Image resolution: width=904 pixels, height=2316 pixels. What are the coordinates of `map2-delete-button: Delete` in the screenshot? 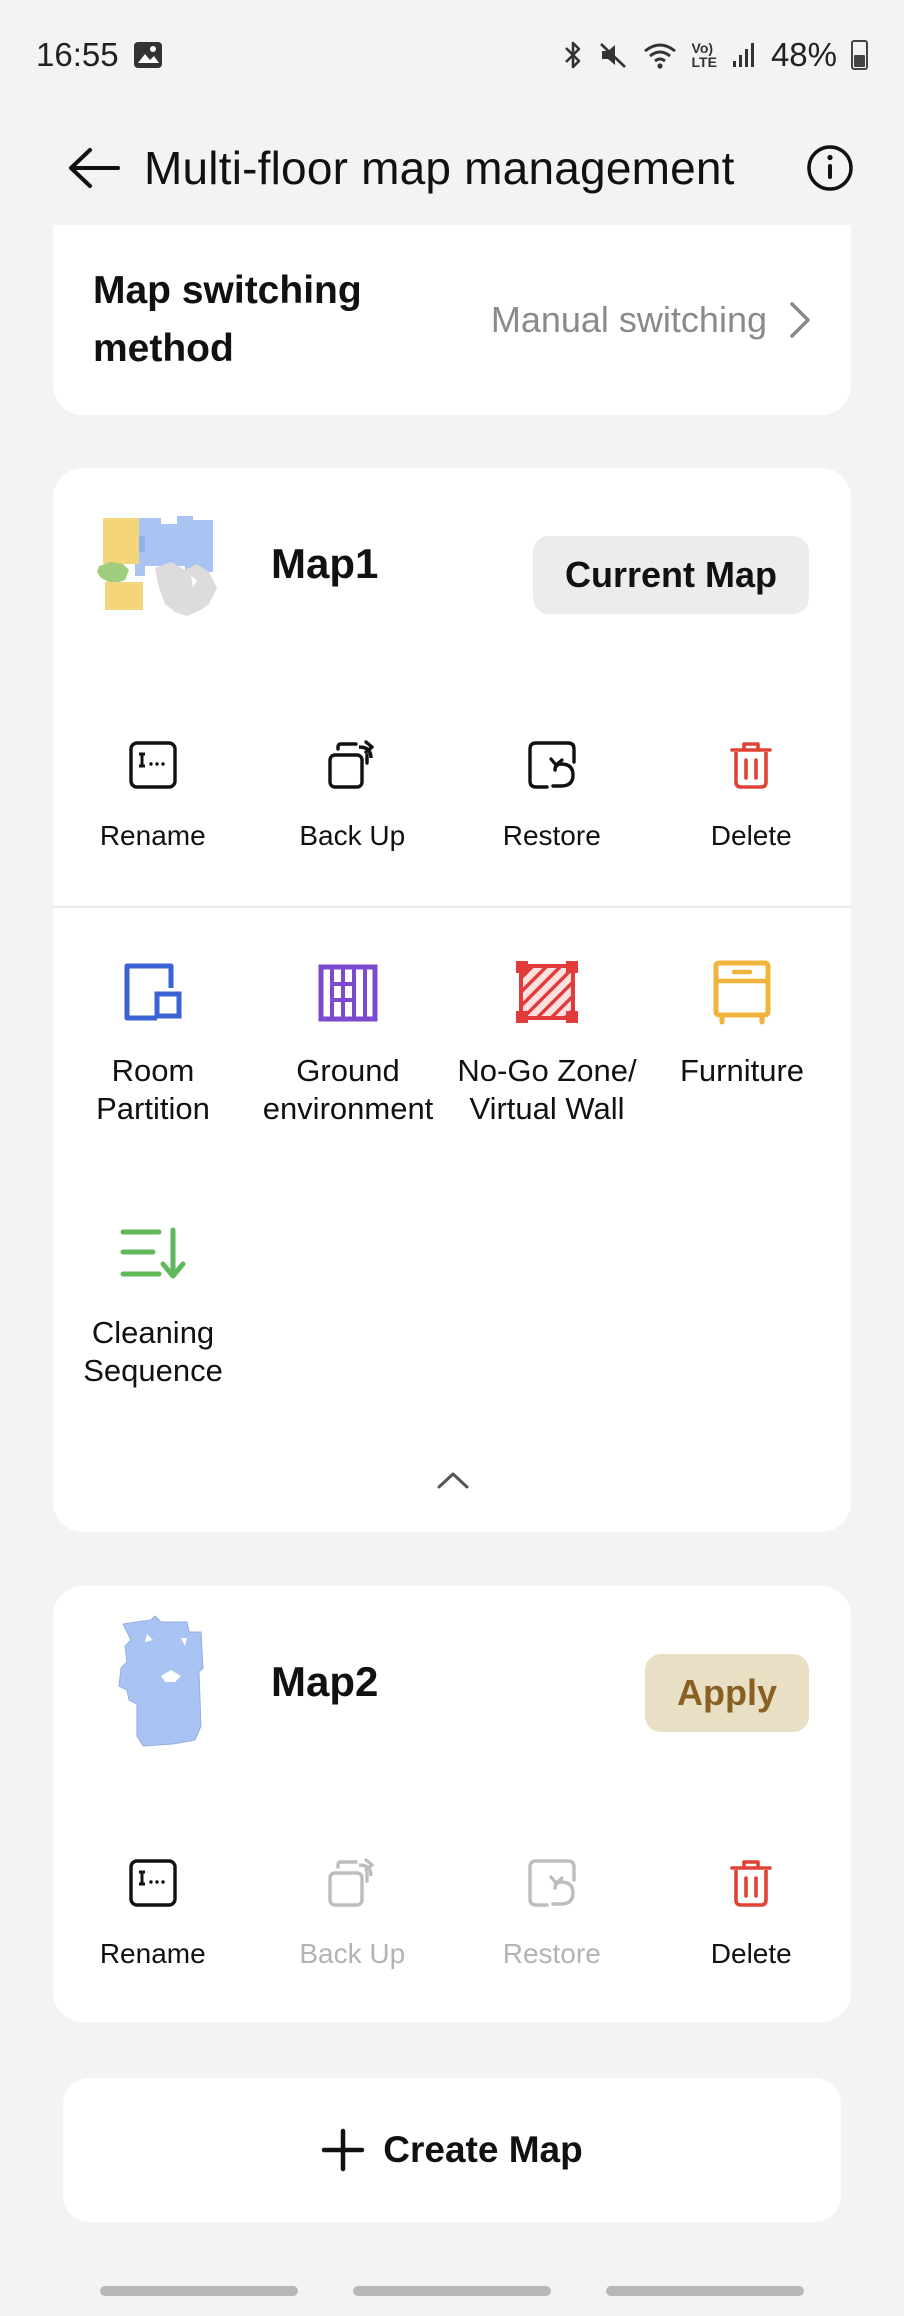 It's located at (752, 1909).